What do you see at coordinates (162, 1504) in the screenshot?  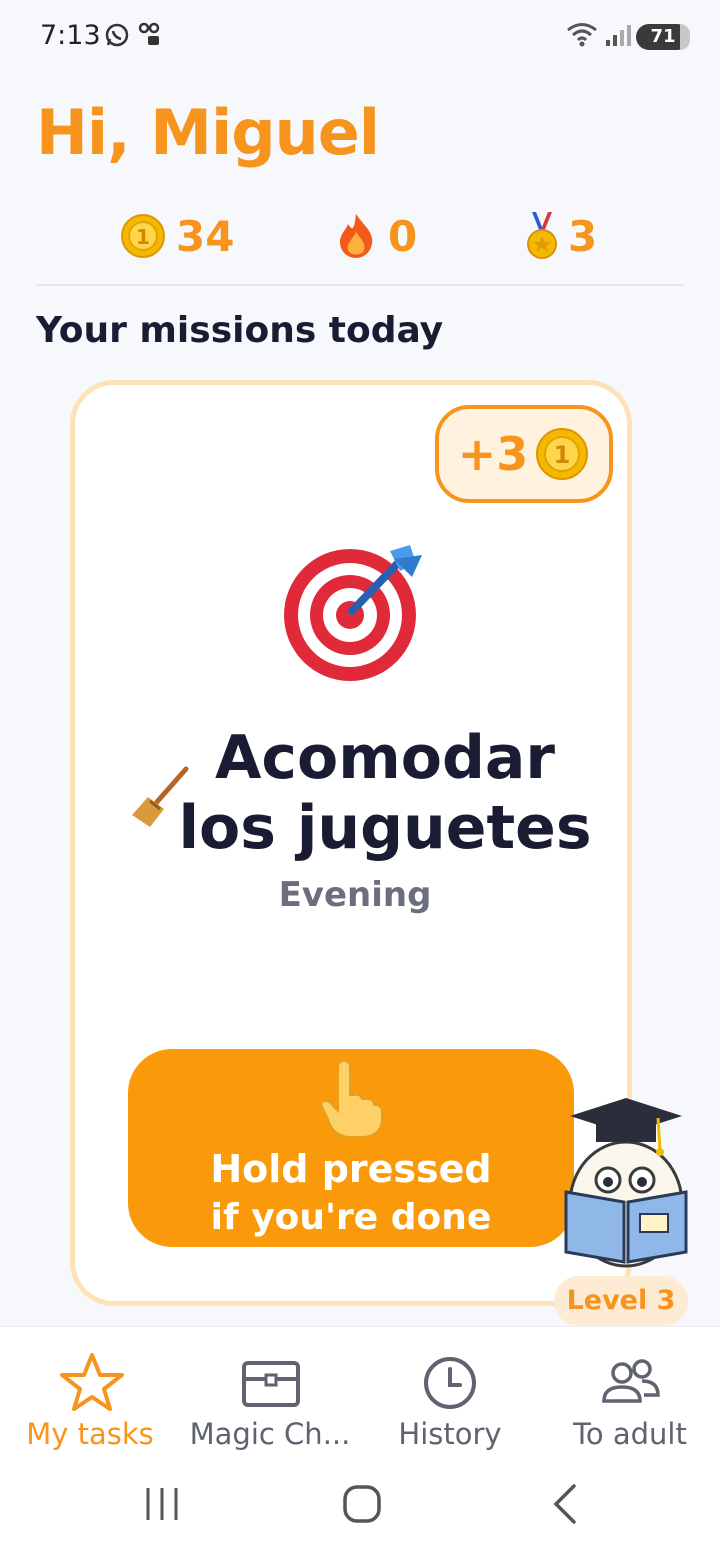 I see `recent-apps-icon` at bounding box center [162, 1504].